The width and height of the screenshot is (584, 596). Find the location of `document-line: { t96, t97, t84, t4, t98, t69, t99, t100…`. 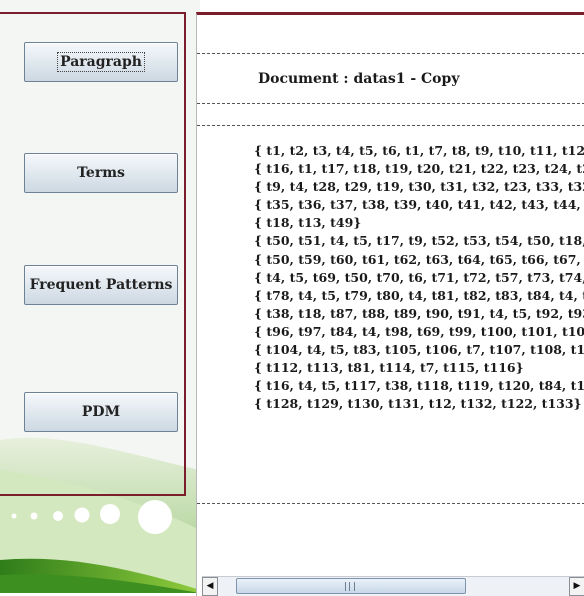

document-line: { t96, t97, t84, t4, t98, t69, t99, t100… is located at coordinates (419, 331).